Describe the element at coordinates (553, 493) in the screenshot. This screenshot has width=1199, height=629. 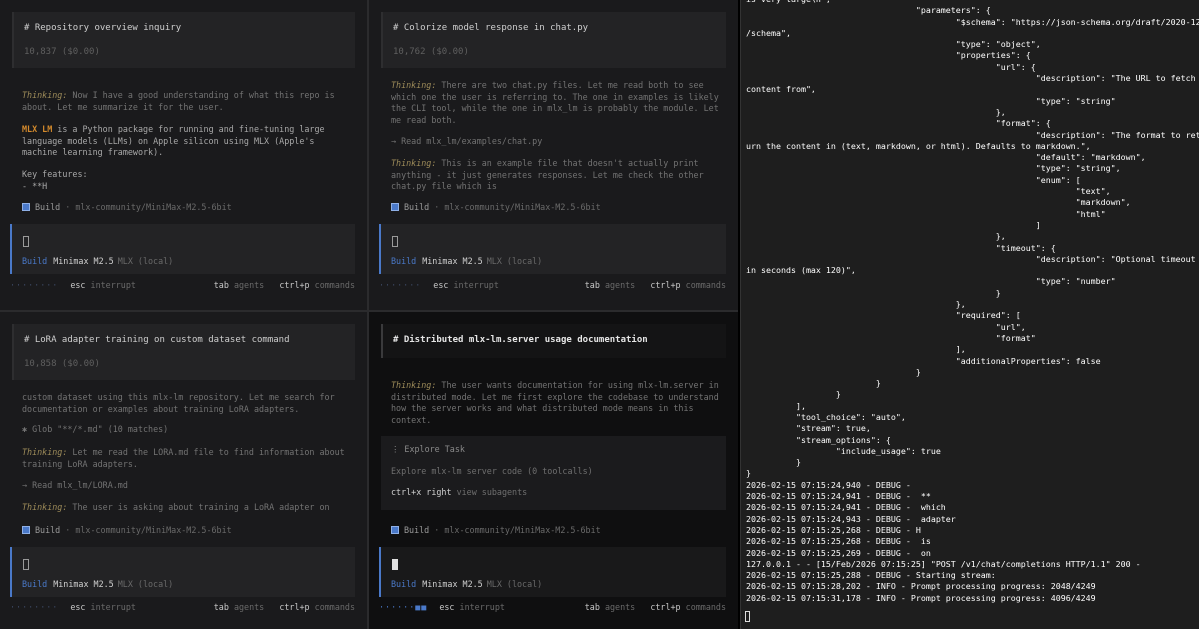
I see `subagent-shortcut: ctrl+x right view subagents` at that location.